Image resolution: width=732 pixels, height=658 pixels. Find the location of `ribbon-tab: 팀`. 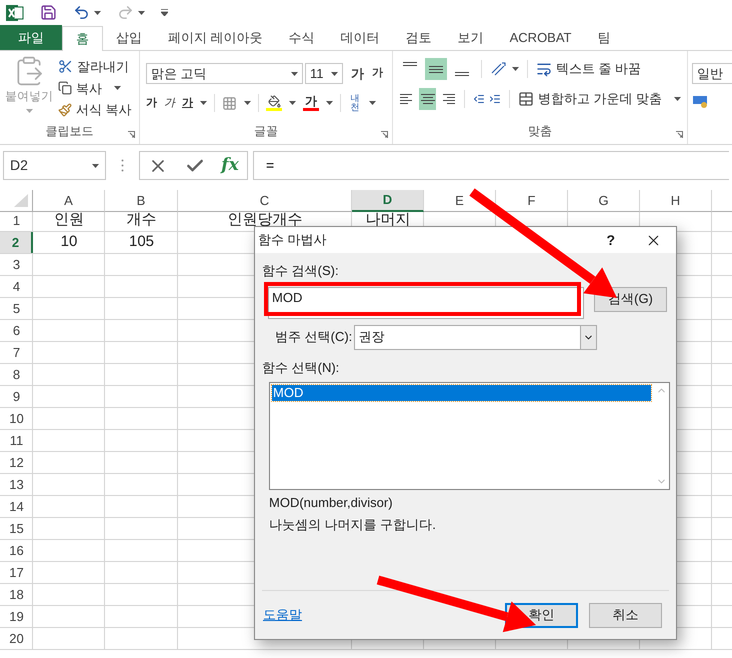

ribbon-tab: 팀 is located at coordinates (604, 37).